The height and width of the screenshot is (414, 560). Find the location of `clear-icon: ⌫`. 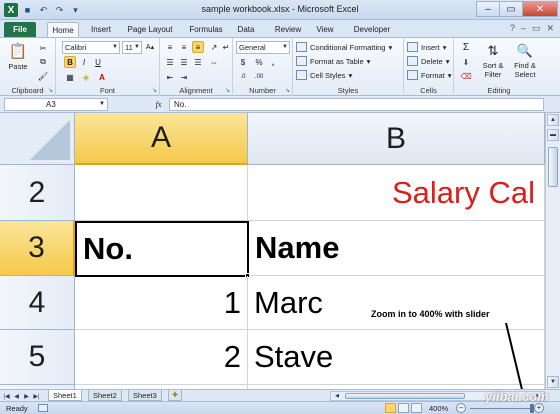

clear-icon: ⌫ is located at coordinates (466, 76).